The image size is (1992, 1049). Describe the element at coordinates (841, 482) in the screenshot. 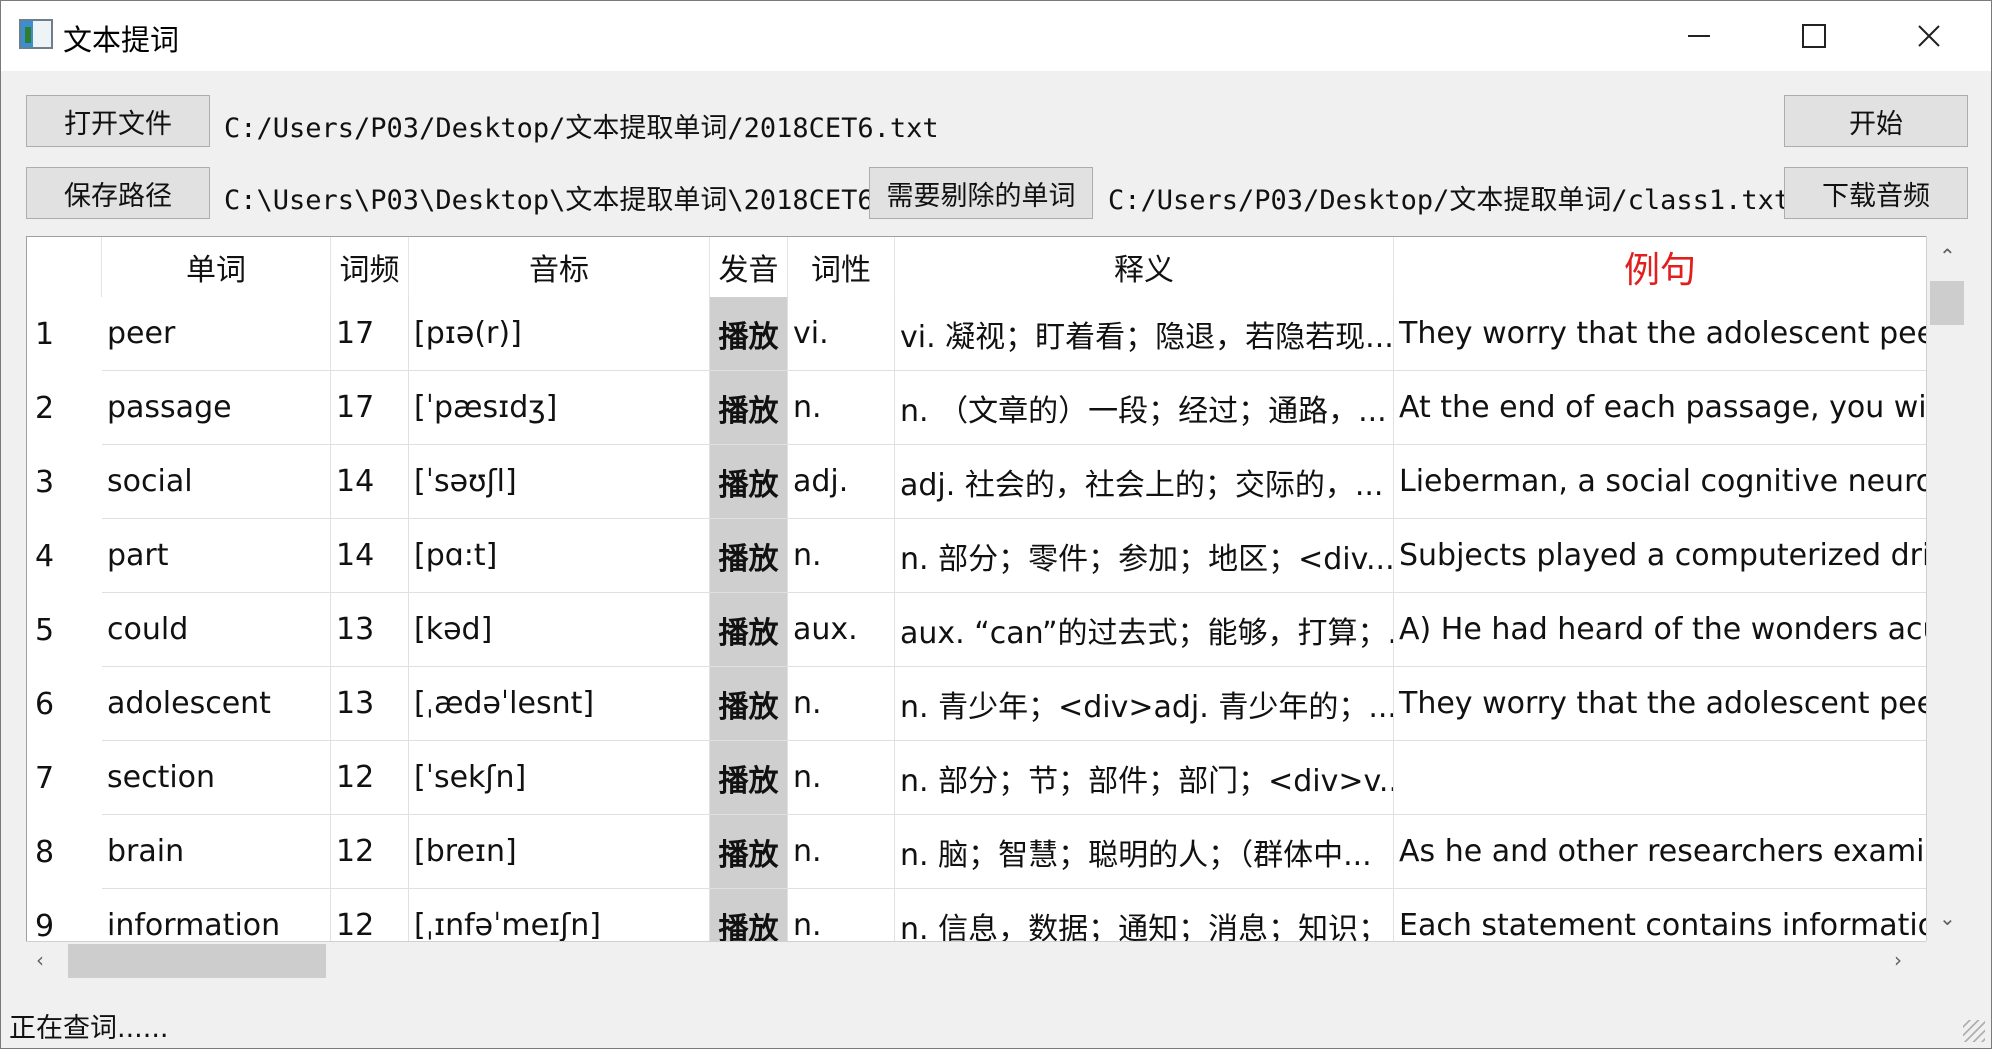

I see `pos-cell: adj.` at that location.